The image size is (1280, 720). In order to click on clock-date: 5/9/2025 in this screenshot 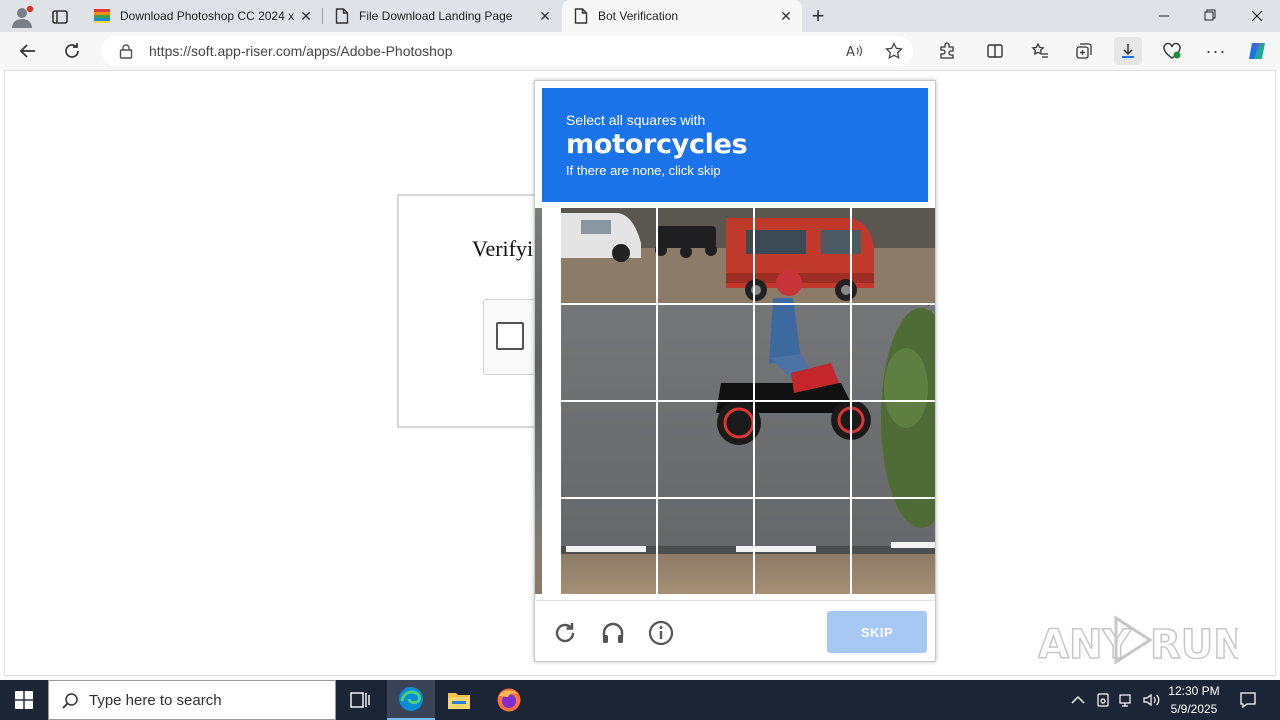, I will do `click(1194, 709)`.